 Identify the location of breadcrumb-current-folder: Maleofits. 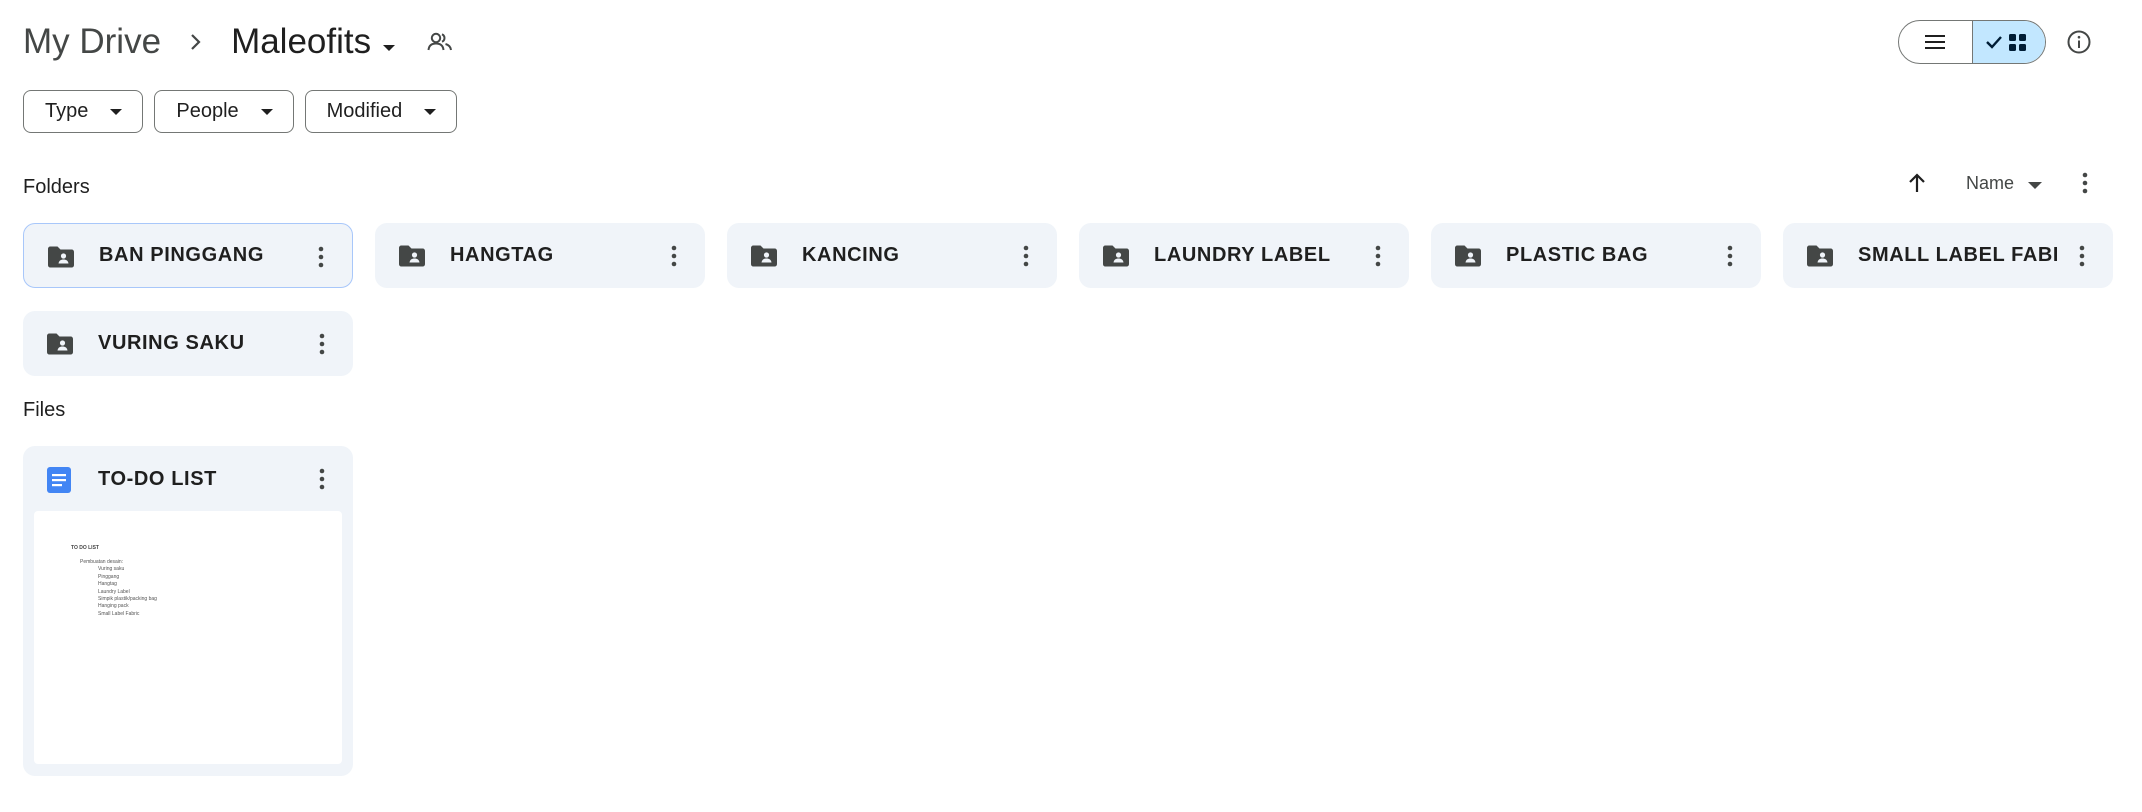
(314, 42).